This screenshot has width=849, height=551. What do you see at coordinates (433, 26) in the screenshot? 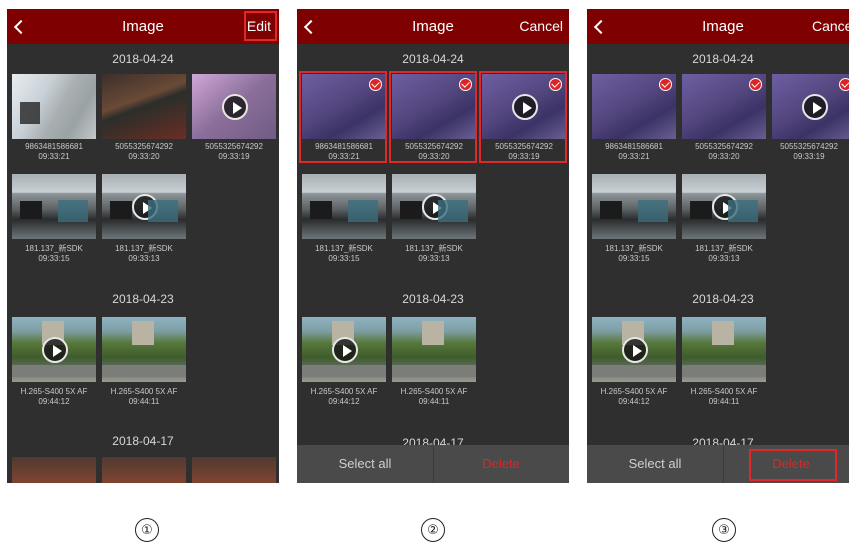
I see `header-bar: Image Cancel` at bounding box center [433, 26].